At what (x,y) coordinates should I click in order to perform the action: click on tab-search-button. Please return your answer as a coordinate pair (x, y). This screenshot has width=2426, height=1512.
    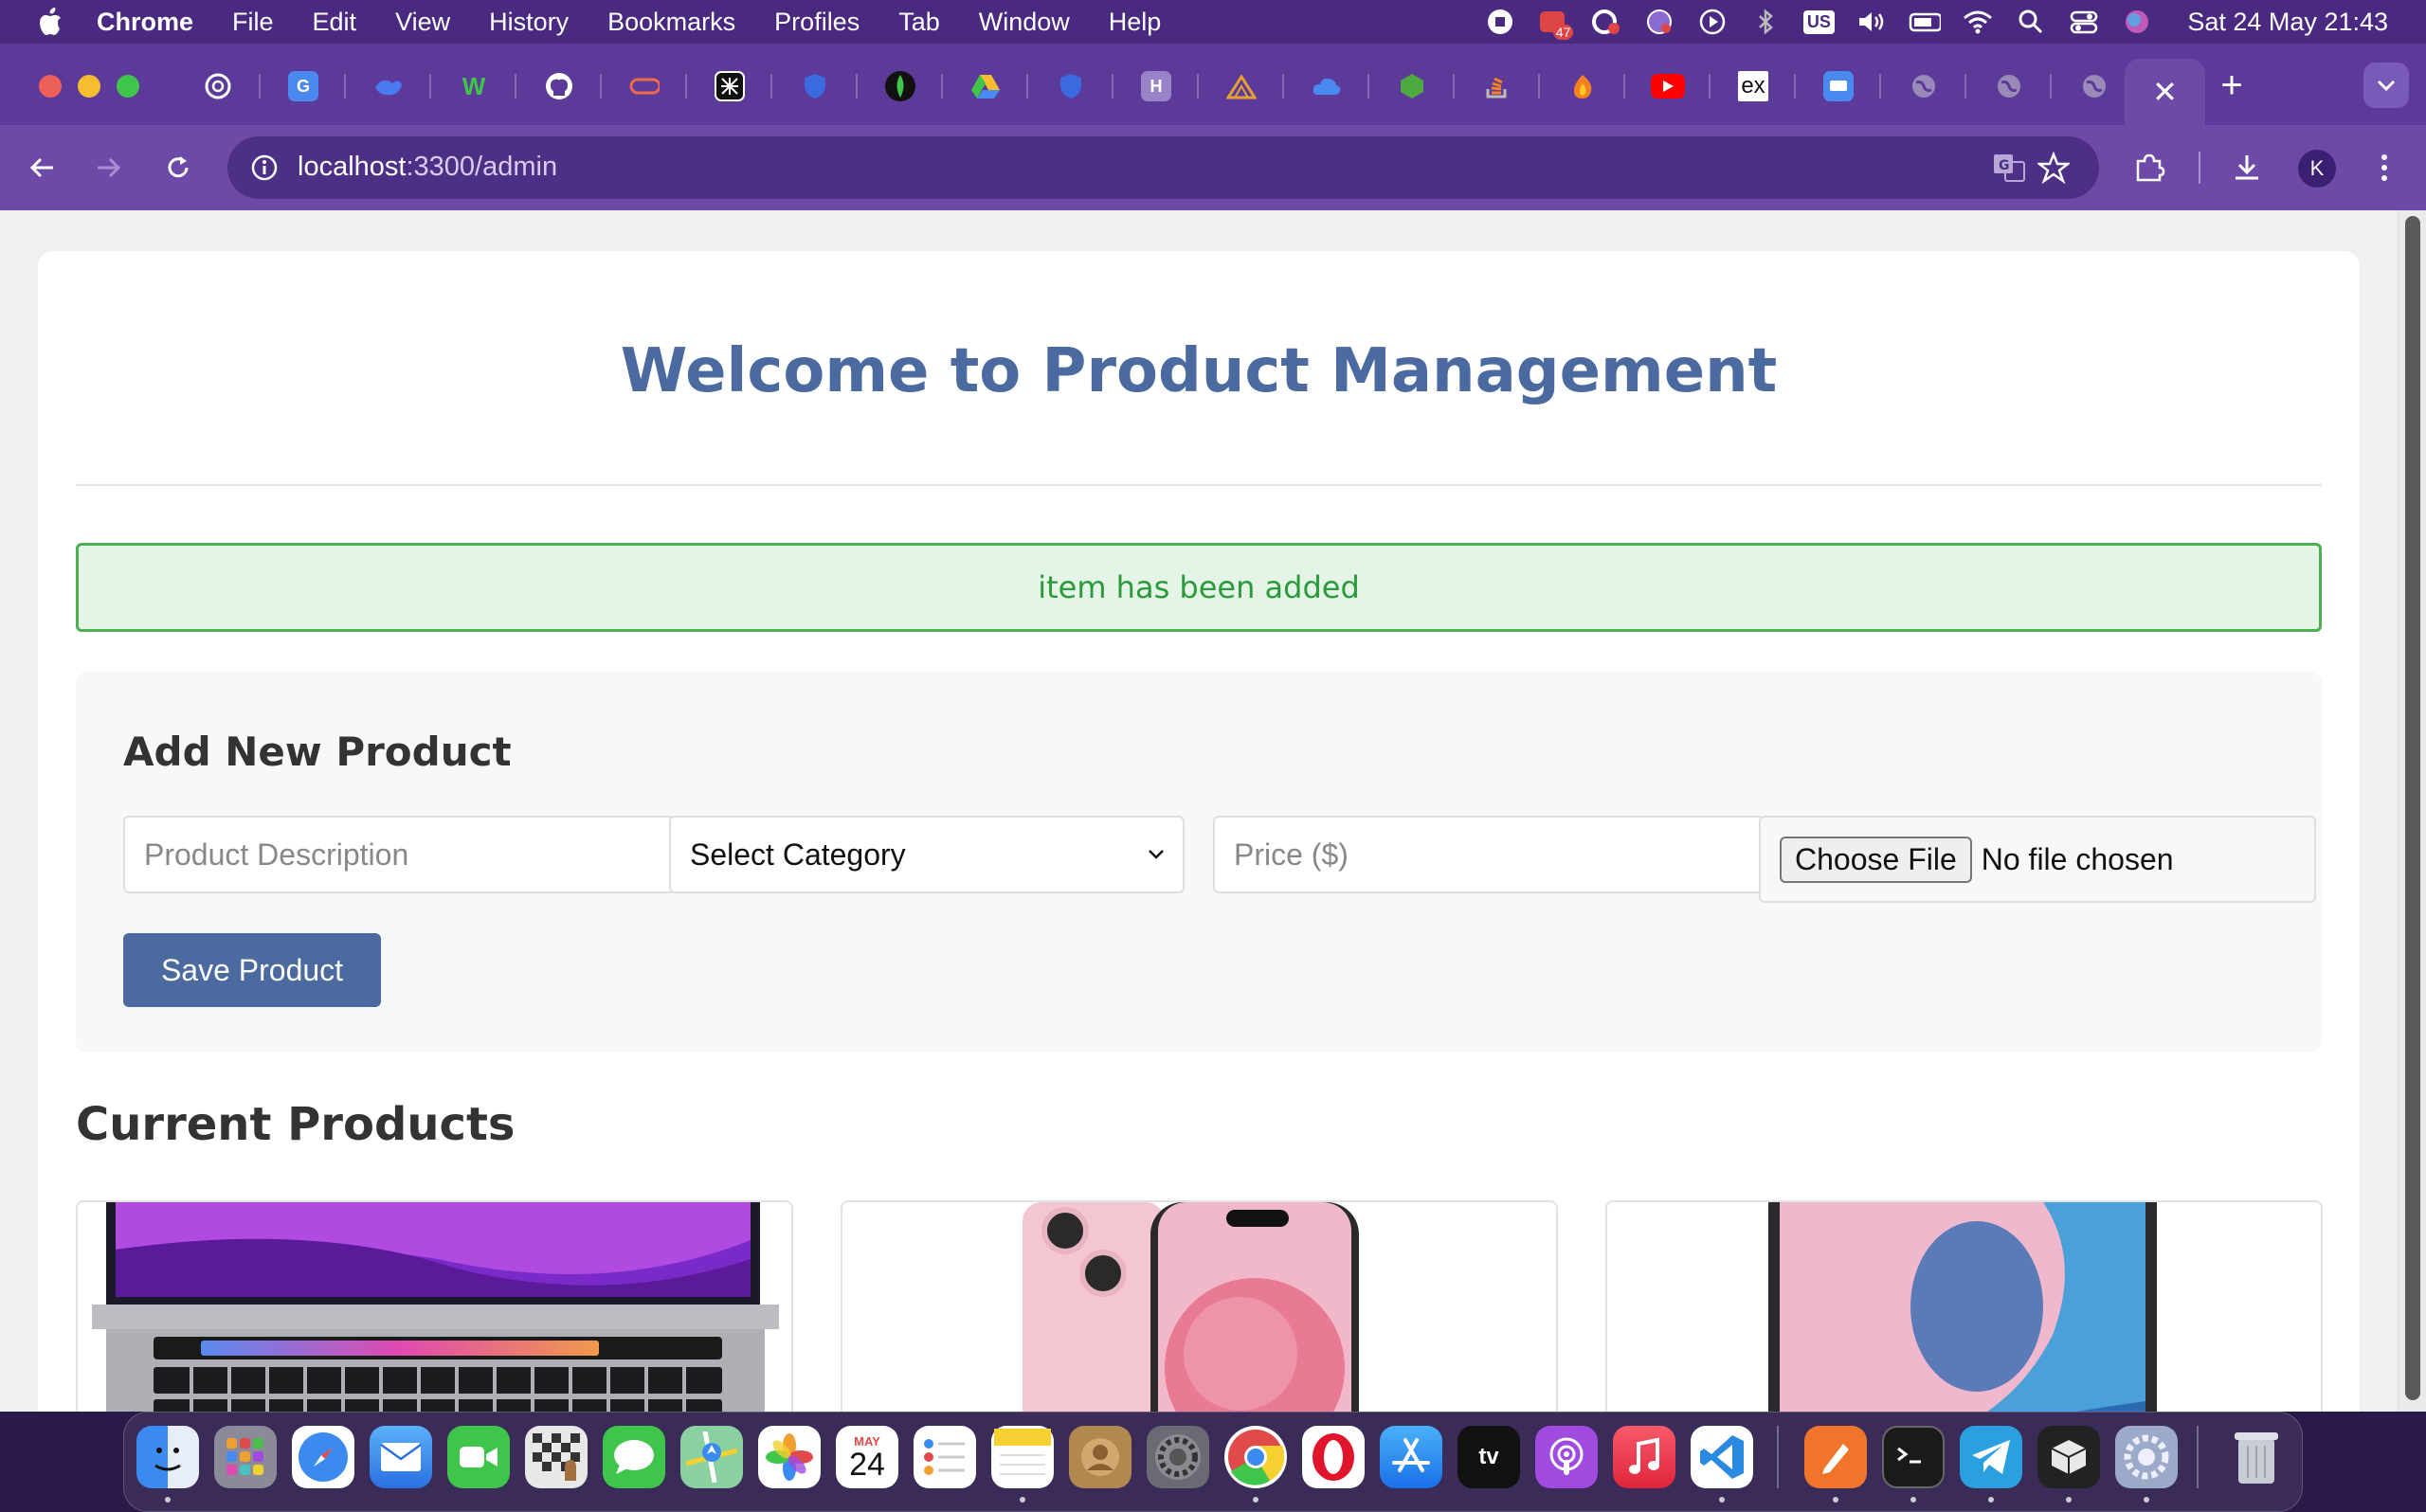
    Looking at the image, I should click on (2386, 85).